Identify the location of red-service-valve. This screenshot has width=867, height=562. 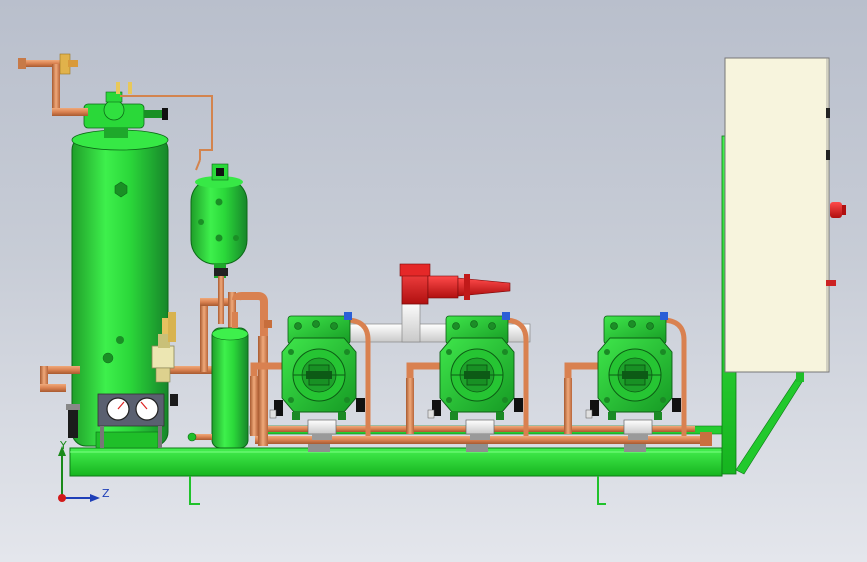
(455, 284).